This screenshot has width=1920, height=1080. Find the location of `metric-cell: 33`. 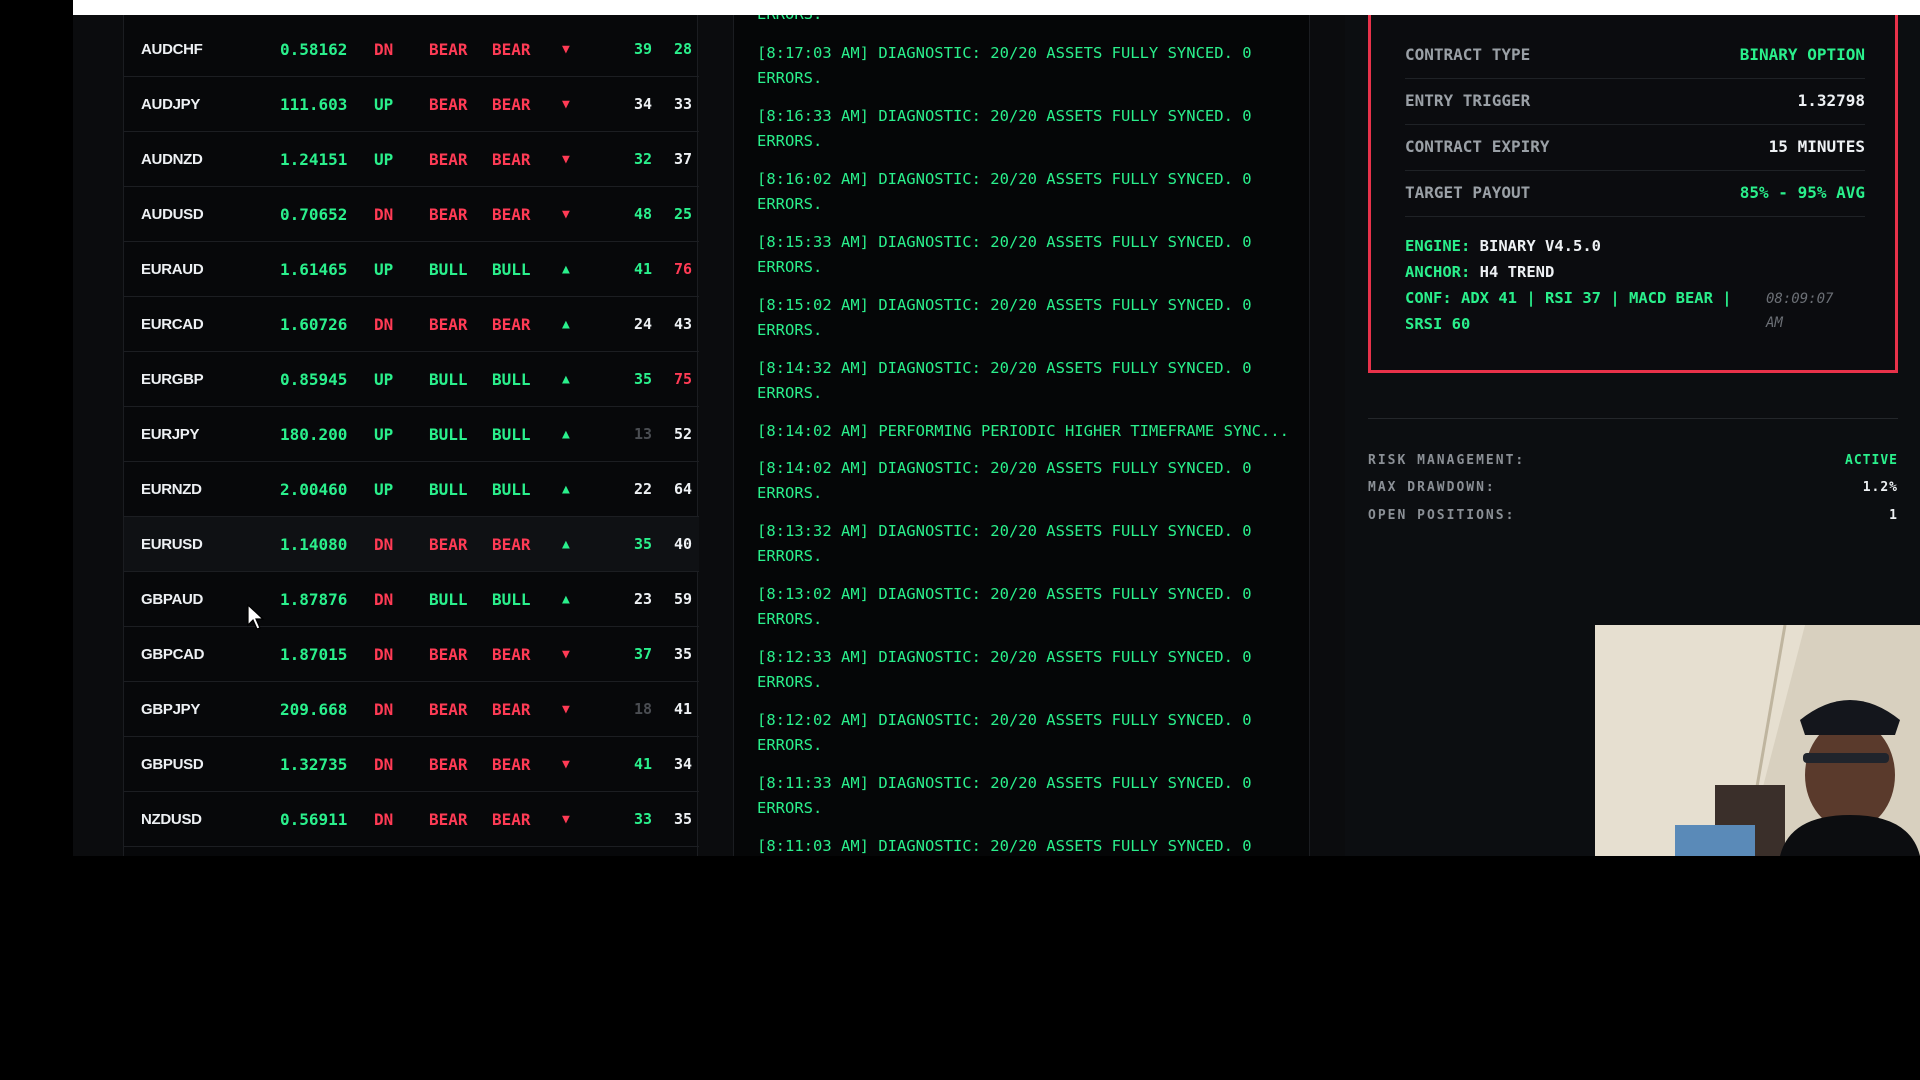

metric-cell: 33 is located at coordinates (682, 104).